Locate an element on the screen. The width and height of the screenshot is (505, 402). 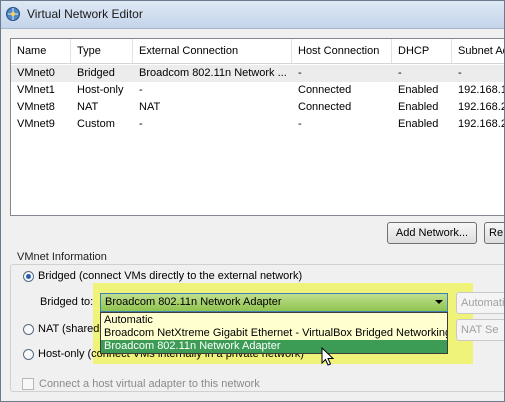
dropdown-option-wifi-adapter: Broadcom 802.11n Network Adapter is located at coordinates (274, 346).